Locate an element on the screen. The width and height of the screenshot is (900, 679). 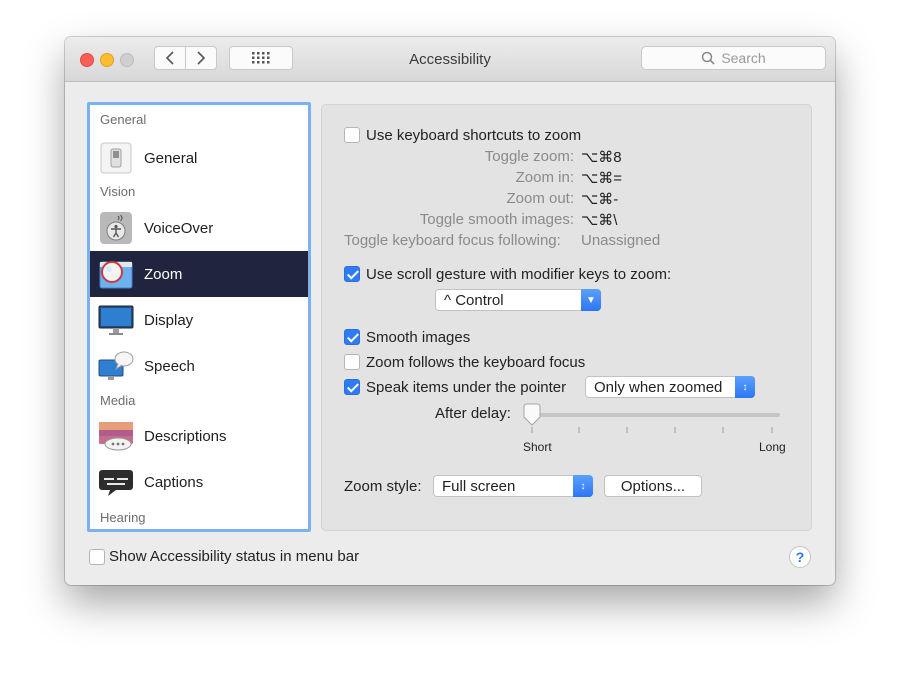
sidebar-item-label: Descriptions is located at coordinates (185, 436).